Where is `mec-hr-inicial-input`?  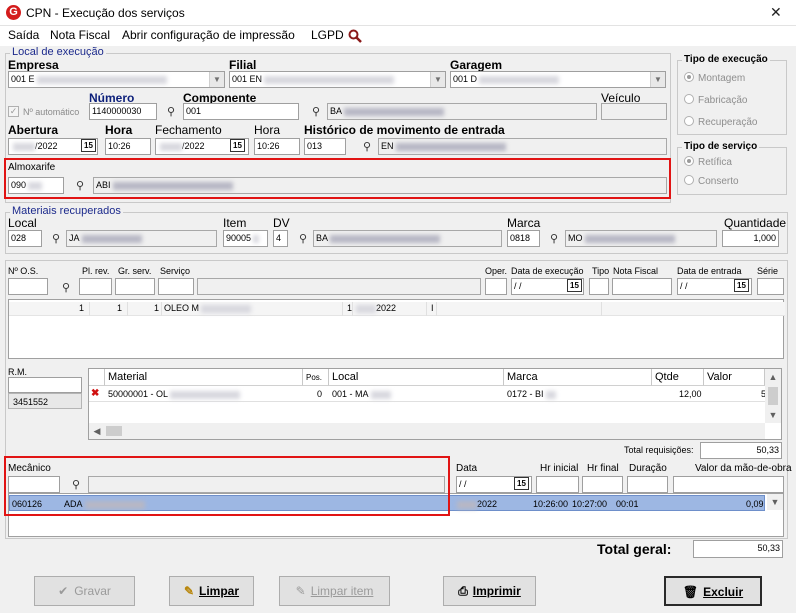
mec-hr-inicial-input is located at coordinates (557, 484).